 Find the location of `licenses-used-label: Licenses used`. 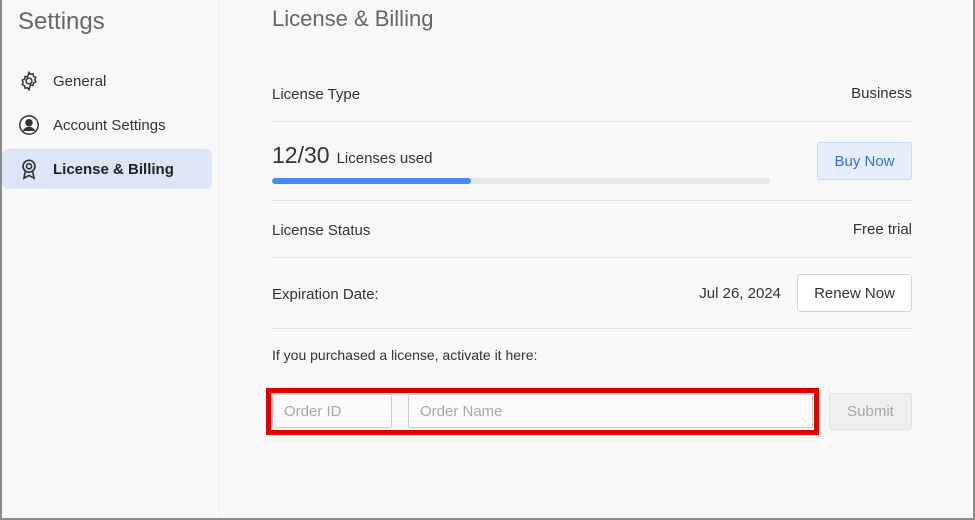

licenses-used-label: Licenses used is located at coordinates (384, 158).